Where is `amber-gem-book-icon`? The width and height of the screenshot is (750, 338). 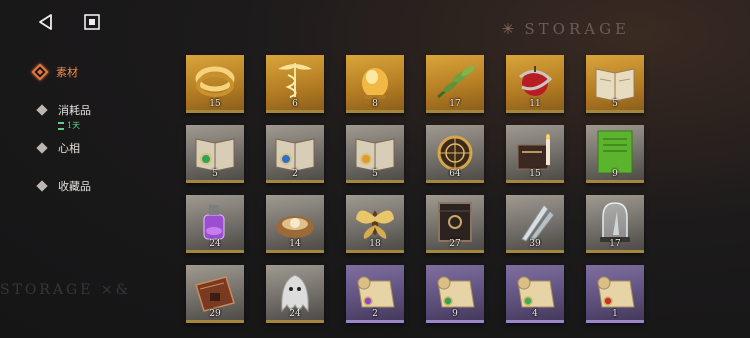
amber-gem-book-icon is located at coordinates (375, 155).